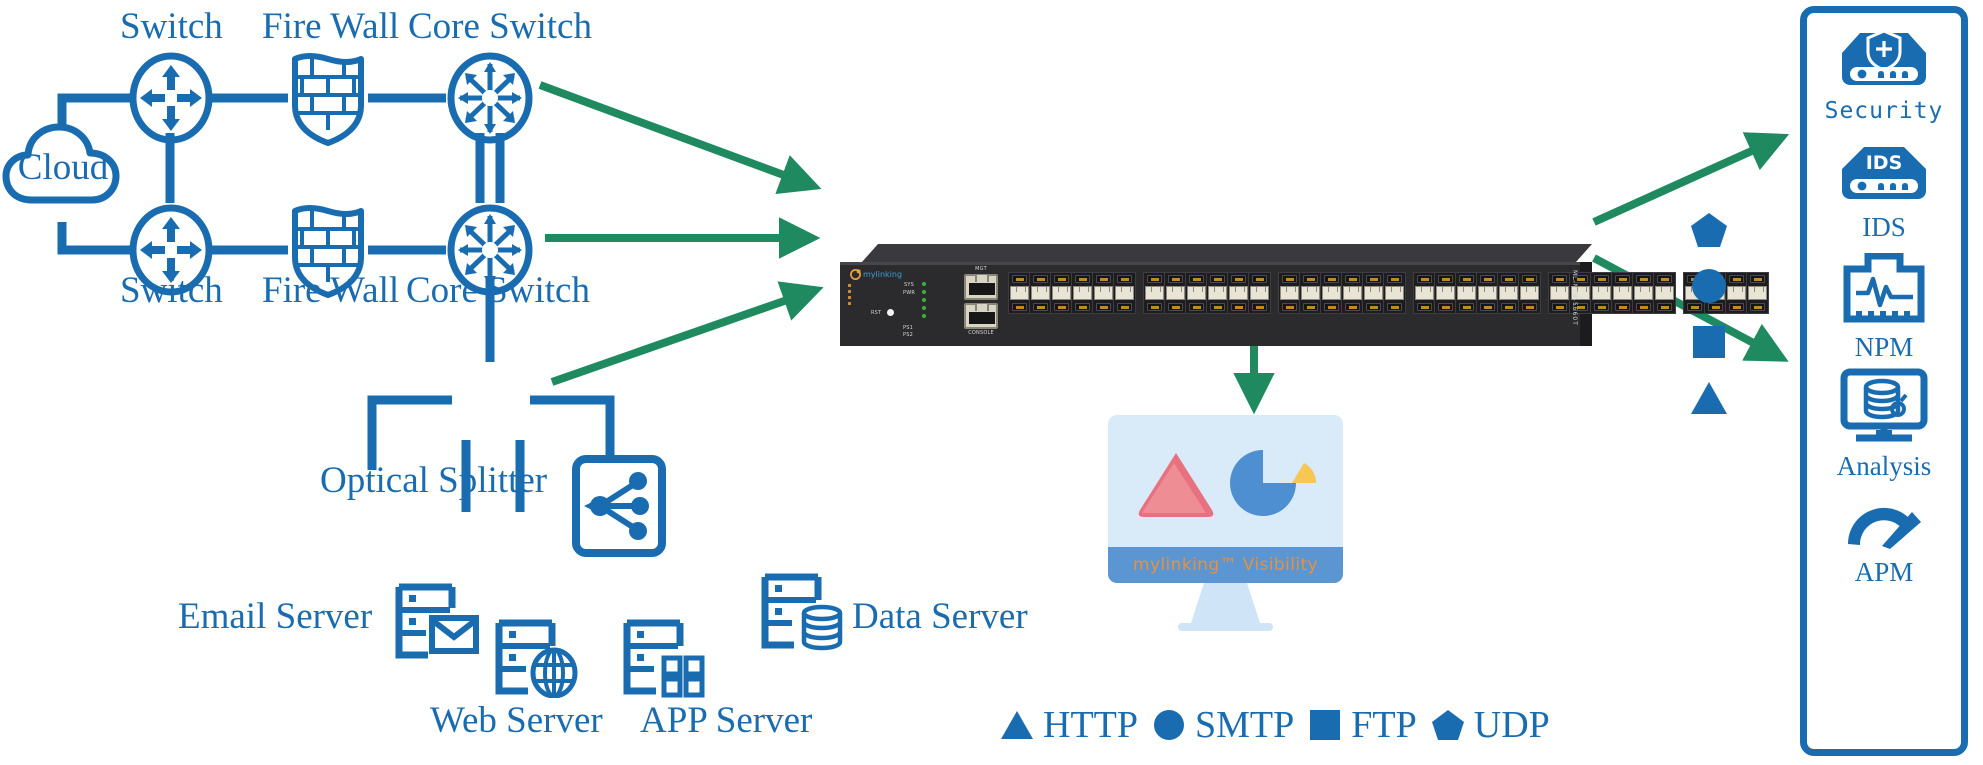 Image resolution: width=1983 pixels, height=765 pixels. I want to click on tool-label-npm: NPM, so click(1884, 347).